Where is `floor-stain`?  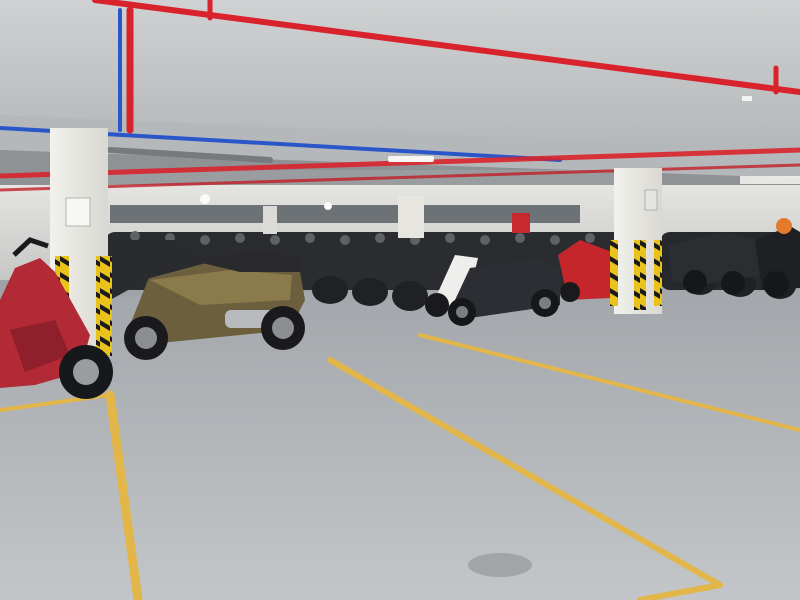 floor-stain is located at coordinates (500, 565).